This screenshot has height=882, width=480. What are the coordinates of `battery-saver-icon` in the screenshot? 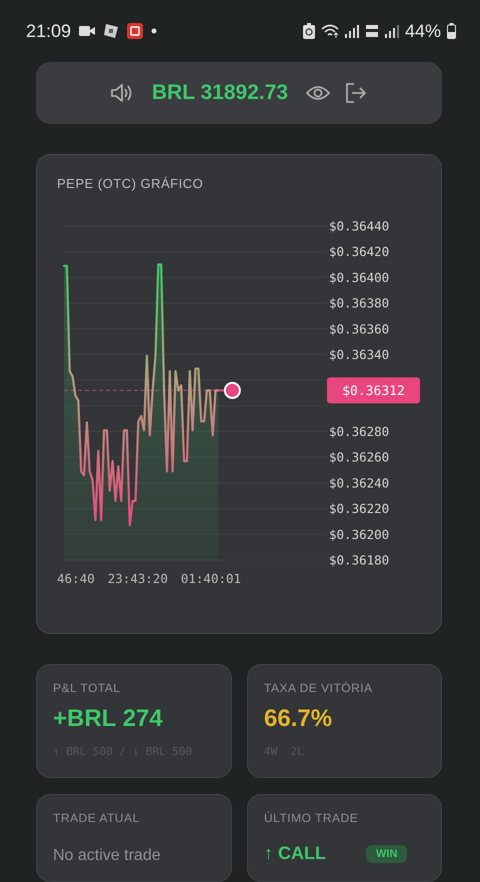 It's located at (308, 31).